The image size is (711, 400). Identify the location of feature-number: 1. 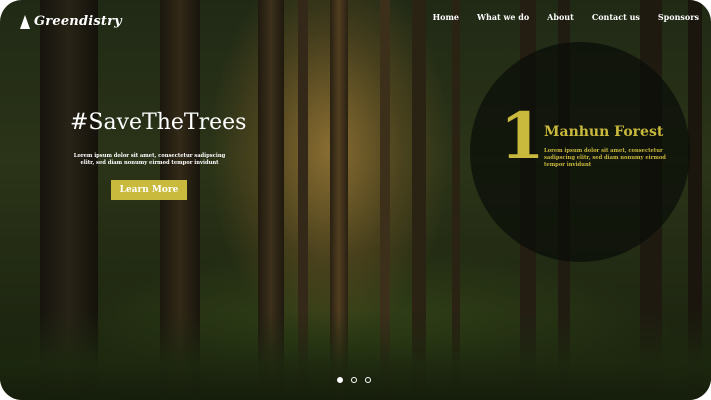
(522, 136).